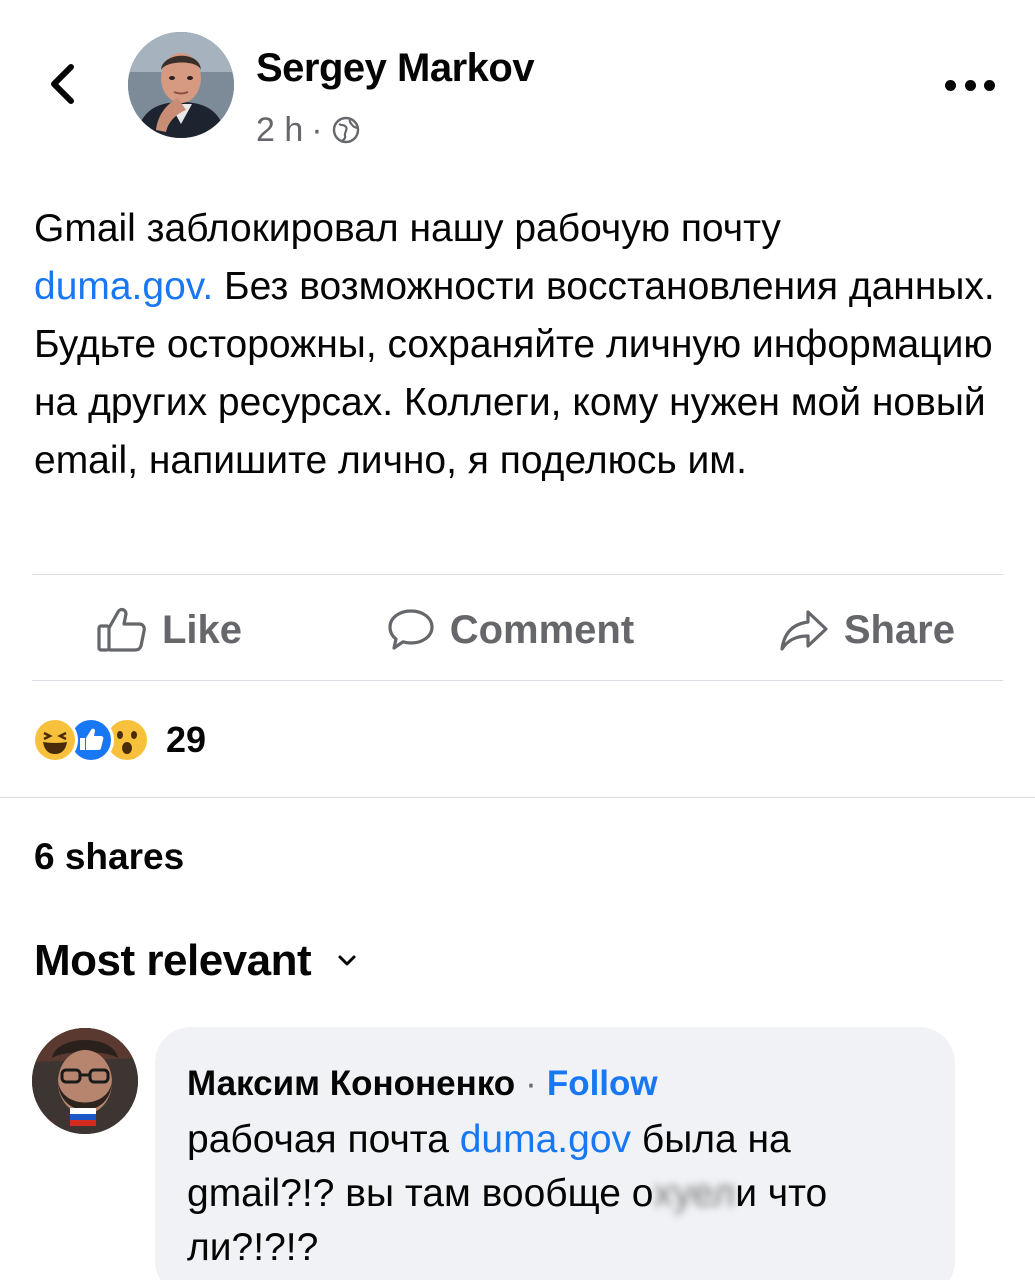 The image size is (1035, 1280). I want to click on author-avatar, so click(181, 85).